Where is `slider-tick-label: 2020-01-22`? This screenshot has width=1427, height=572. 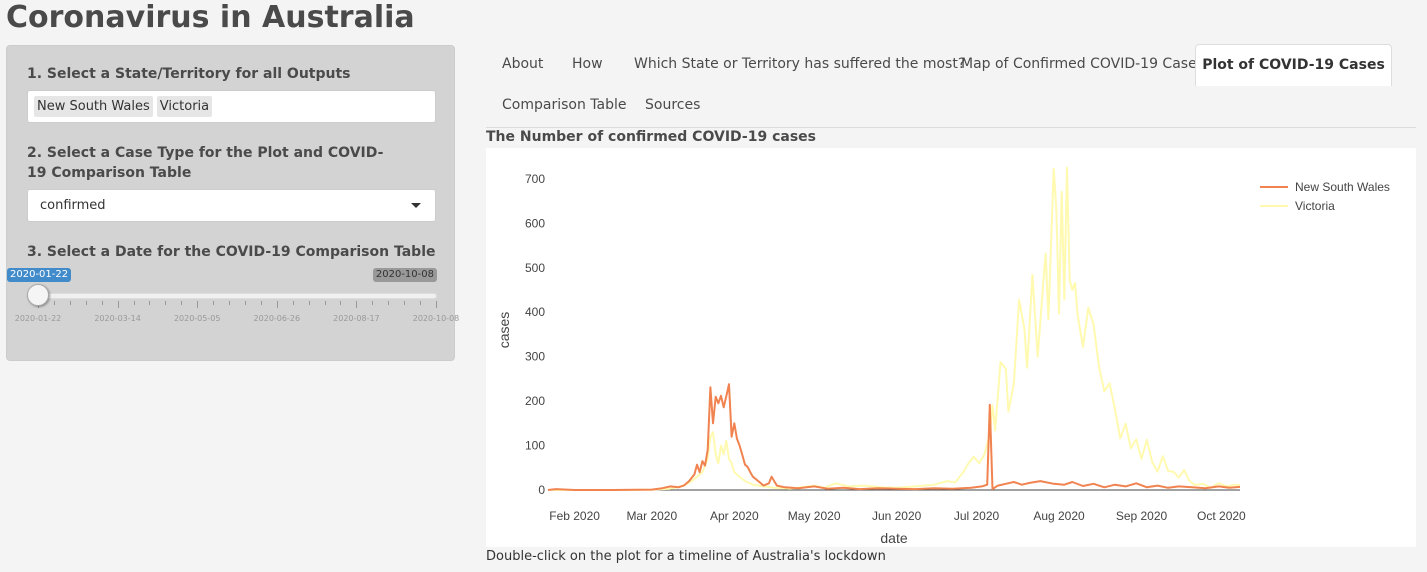 slider-tick-label: 2020-01-22 is located at coordinates (38, 318).